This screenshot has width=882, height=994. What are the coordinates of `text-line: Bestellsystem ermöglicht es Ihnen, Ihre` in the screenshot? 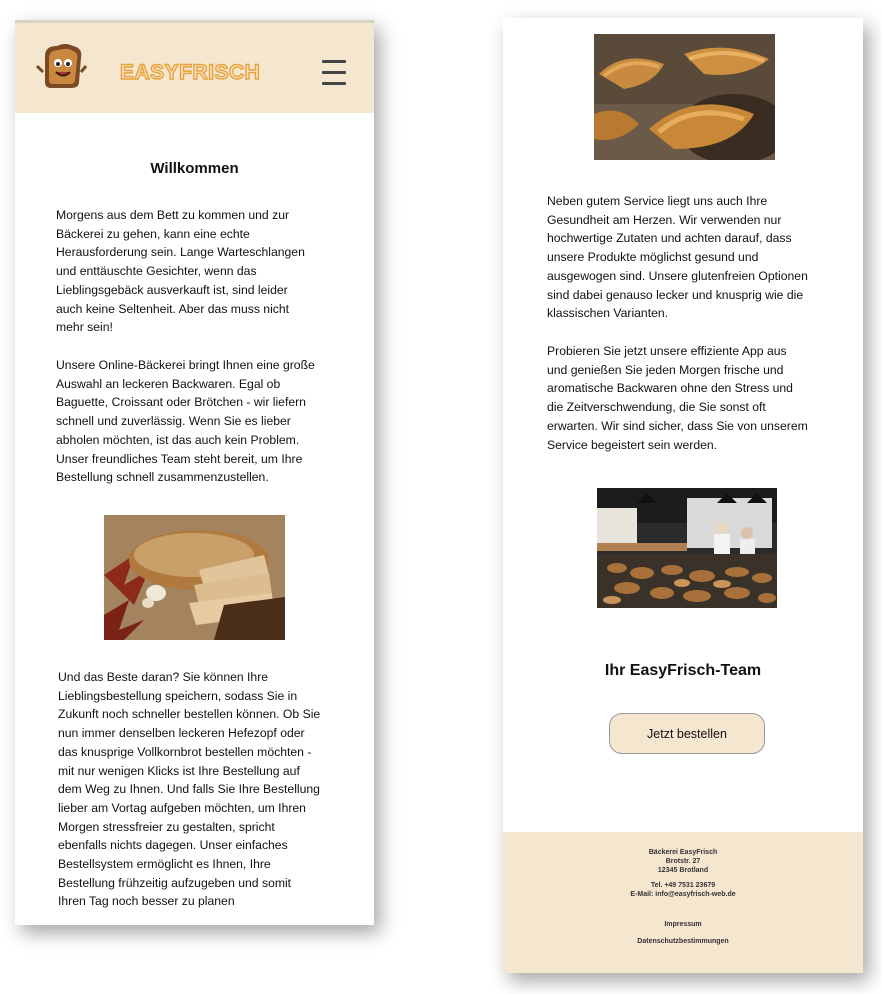 It's located at (164, 864).